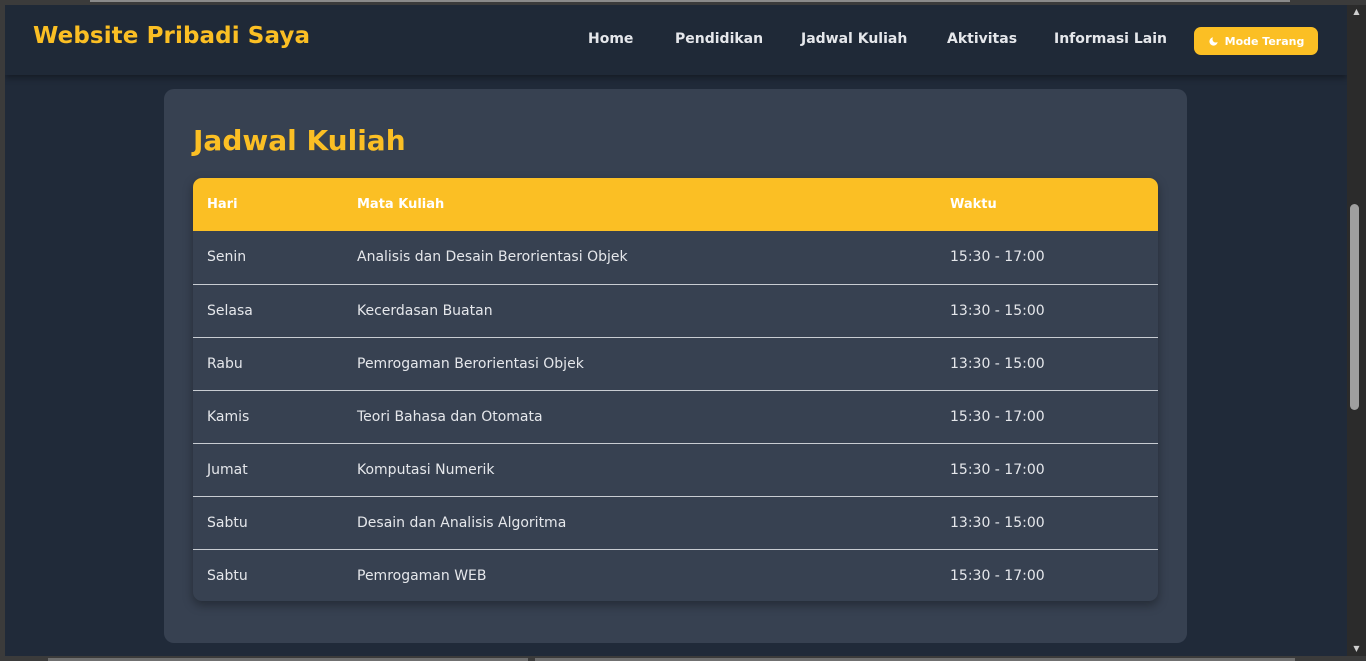  What do you see at coordinates (225, 363) in the screenshot?
I see `cell-day: Rabu` at bounding box center [225, 363].